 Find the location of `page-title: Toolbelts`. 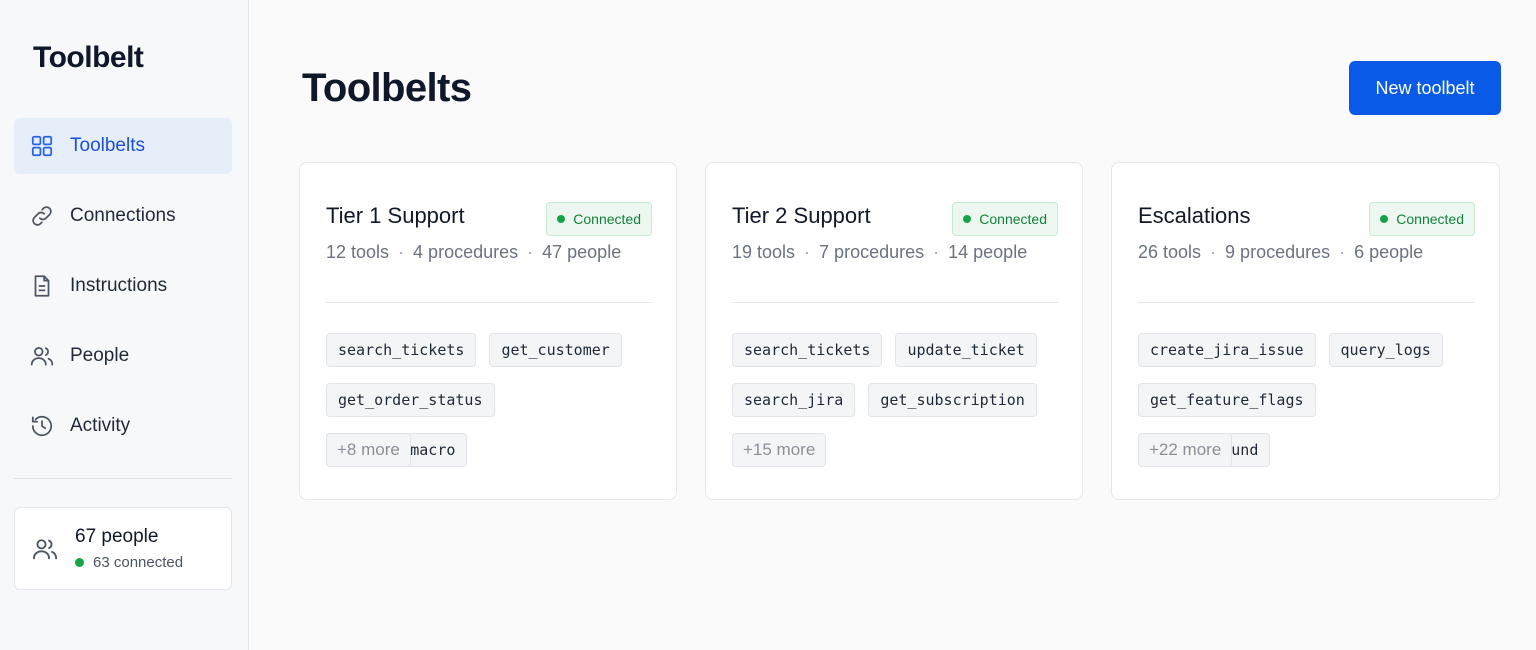

page-title: Toolbelts is located at coordinates (387, 88).